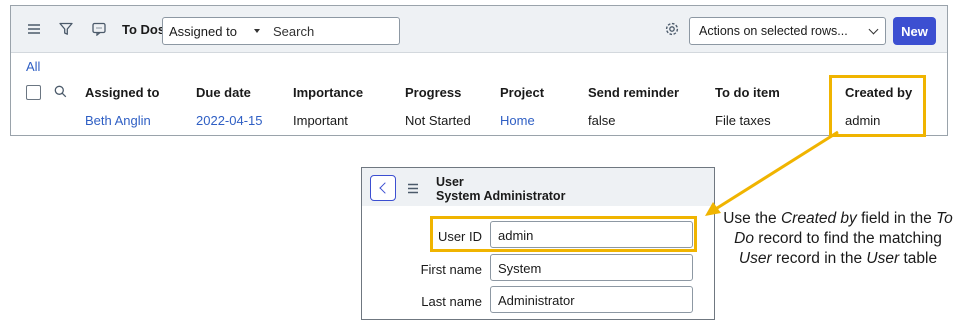 The height and width of the screenshot is (330, 958). I want to click on annotation-part: field in the, so click(896, 218).